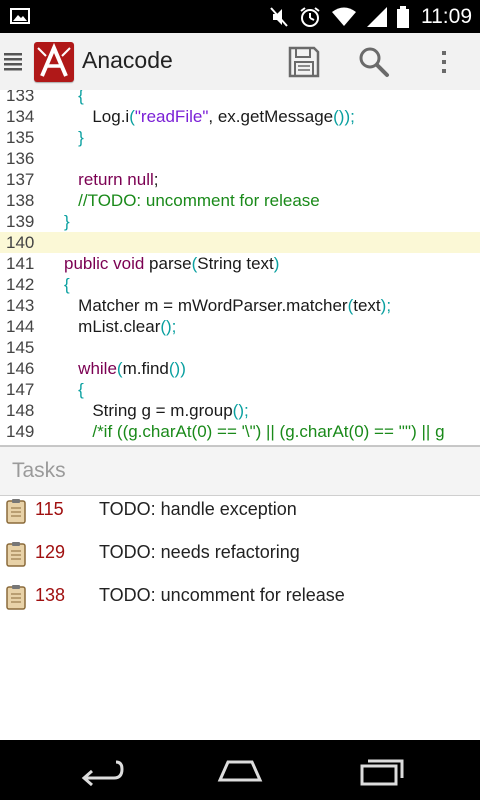  Describe the element at coordinates (198, 509) in the screenshot. I see `task-text: TODO: handle exception` at that location.